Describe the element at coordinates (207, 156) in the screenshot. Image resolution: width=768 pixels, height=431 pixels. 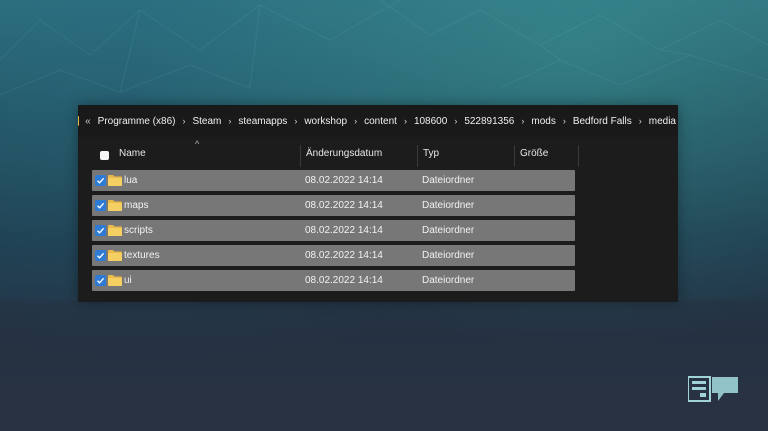
I see `column-header-name: Name` at that location.